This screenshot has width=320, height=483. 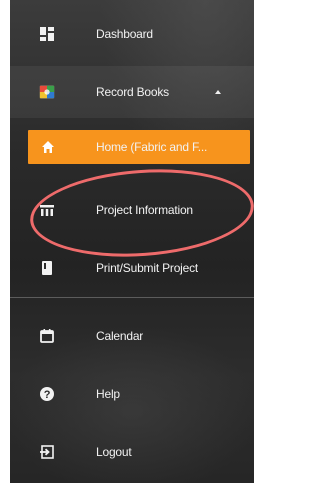 I want to click on chevron-up-icon, so click(x=218, y=92).